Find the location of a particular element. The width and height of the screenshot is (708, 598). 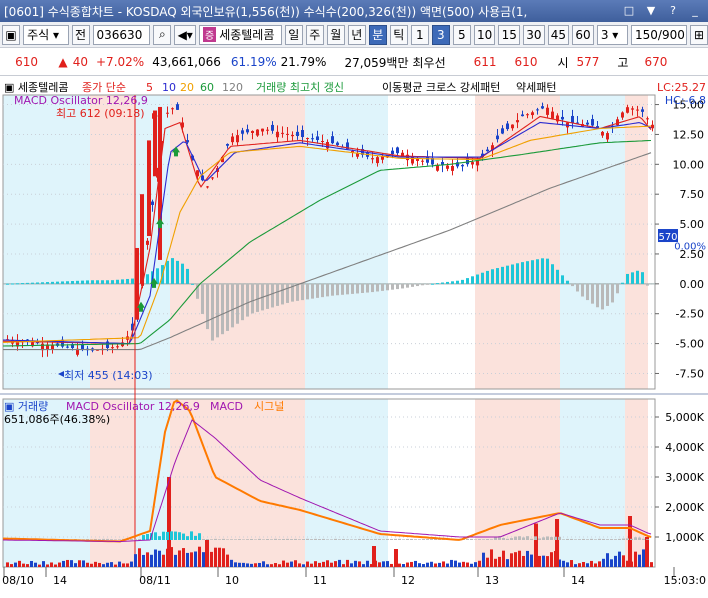

stock-name-field: 증 세종텔레콤 is located at coordinates (240, 34).